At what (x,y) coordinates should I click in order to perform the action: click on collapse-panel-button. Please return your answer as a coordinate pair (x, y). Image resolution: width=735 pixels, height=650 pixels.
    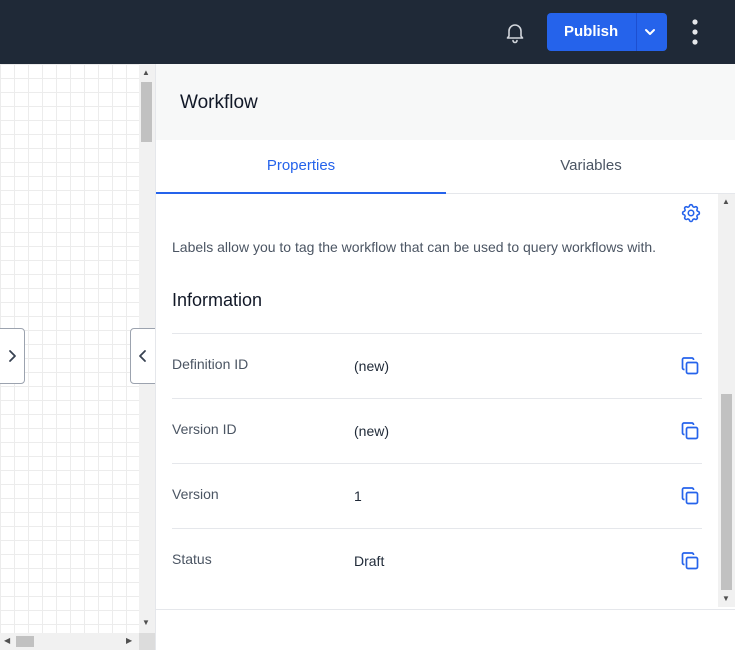
    Looking at the image, I should click on (143, 356).